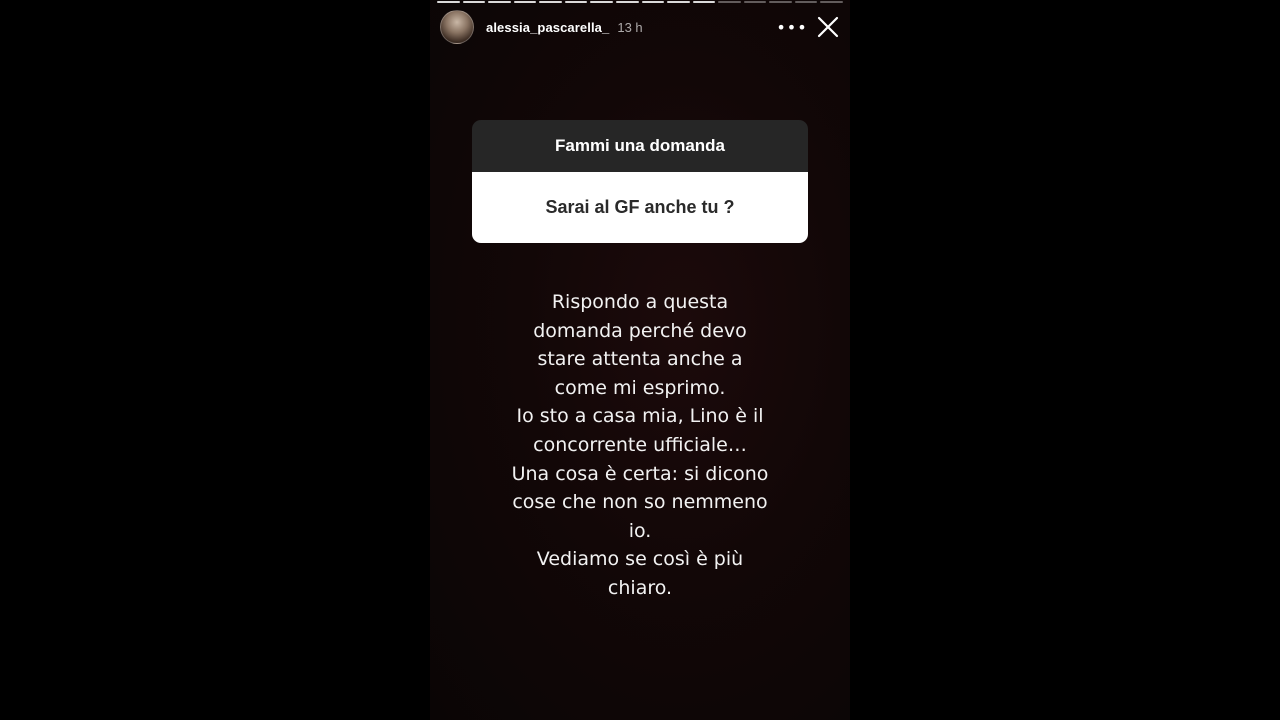 Image resolution: width=1280 pixels, height=720 pixels. What do you see at coordinates (640, 330) in the screenshot?
I see `message-line: domanda perché devo` at bounding box center [640, 330].